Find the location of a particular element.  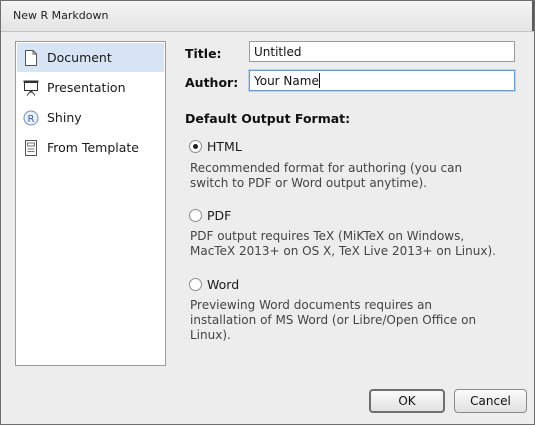

sidebar-item-document: Document is located at coordinates (90, 57).